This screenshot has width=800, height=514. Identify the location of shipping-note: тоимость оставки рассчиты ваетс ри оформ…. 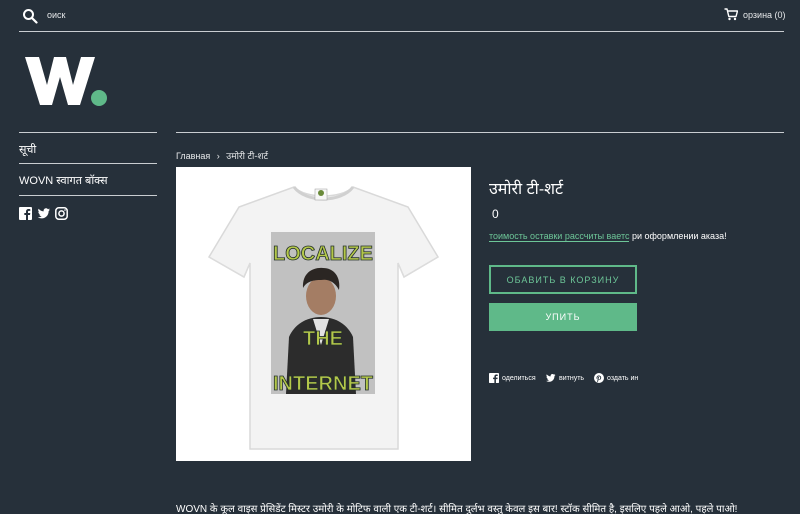
(608, 236).